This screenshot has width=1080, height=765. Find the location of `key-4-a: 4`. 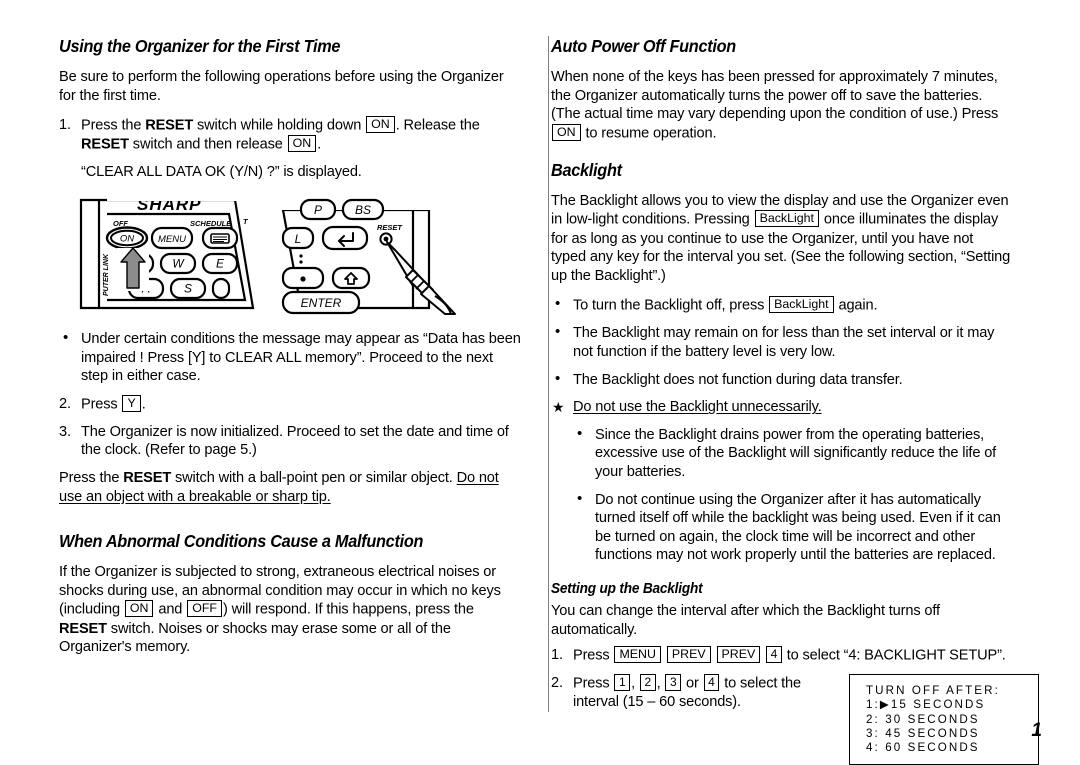

key-4-a: 4 is located at coordinates (774, 655).